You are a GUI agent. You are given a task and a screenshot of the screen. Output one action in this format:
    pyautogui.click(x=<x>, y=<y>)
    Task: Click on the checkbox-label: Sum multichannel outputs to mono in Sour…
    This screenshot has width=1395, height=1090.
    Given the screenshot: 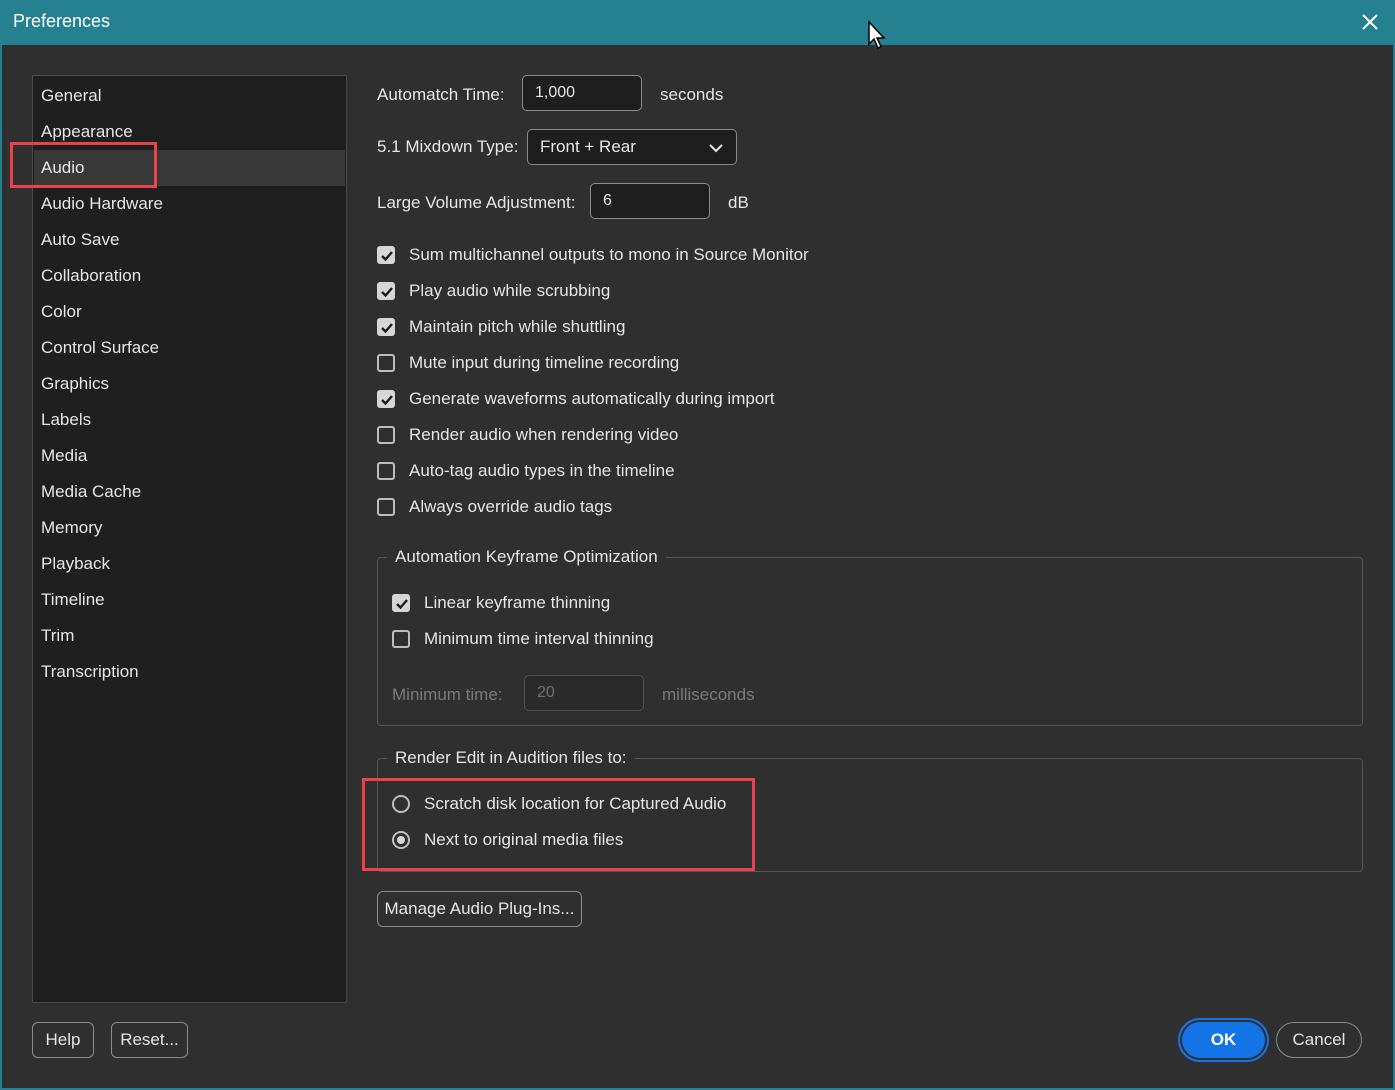 What is the action you would take?
    pyautogui.click(x=609, y=254)
    